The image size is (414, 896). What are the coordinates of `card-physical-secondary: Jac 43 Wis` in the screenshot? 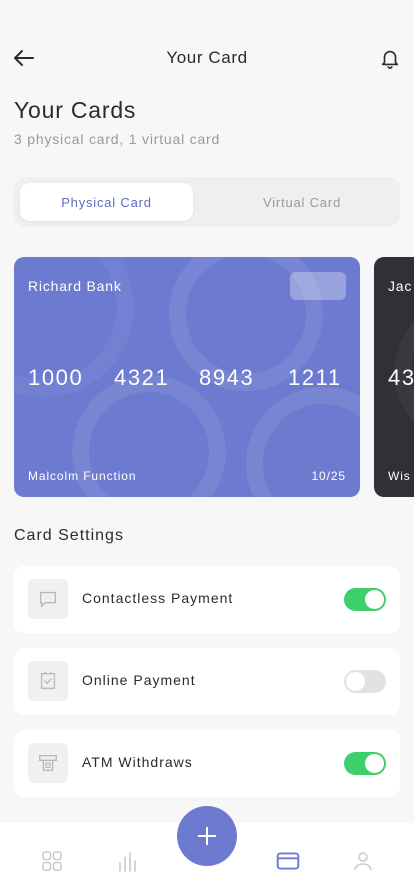 It's located at (394, 377).